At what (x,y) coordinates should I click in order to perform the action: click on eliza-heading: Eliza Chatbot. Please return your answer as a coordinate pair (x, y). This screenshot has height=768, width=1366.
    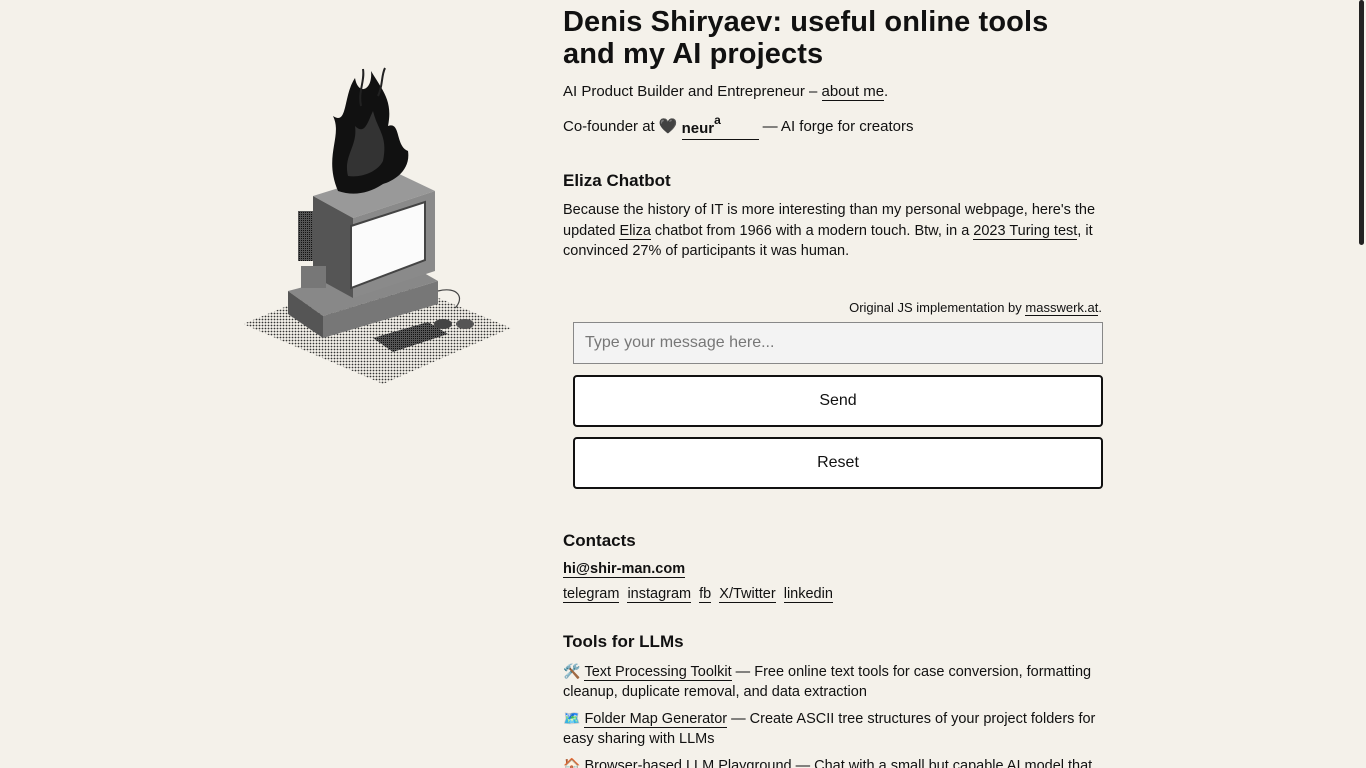
    Looking at the image, I should click on (617, 180).